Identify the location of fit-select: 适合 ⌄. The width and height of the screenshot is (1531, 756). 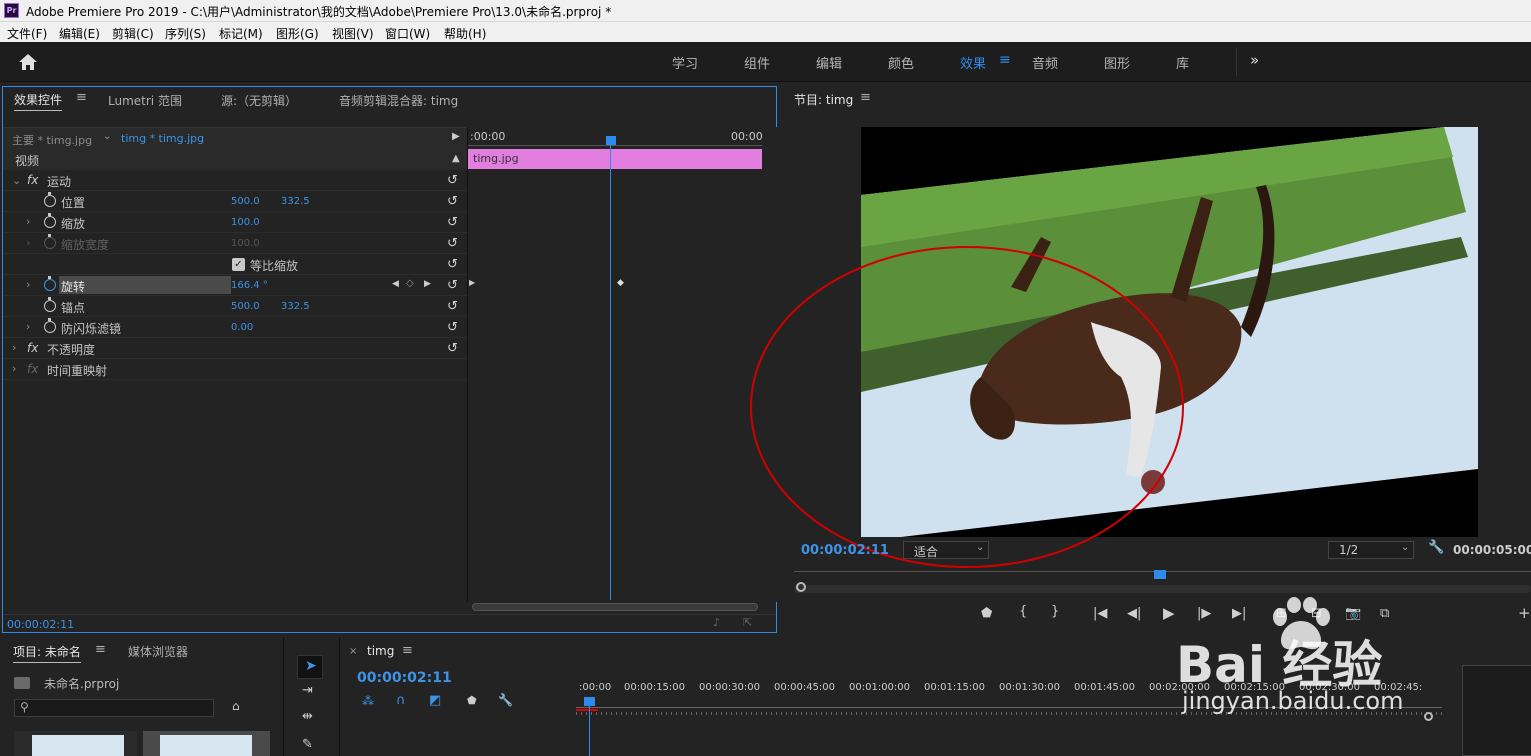
(946, 550).